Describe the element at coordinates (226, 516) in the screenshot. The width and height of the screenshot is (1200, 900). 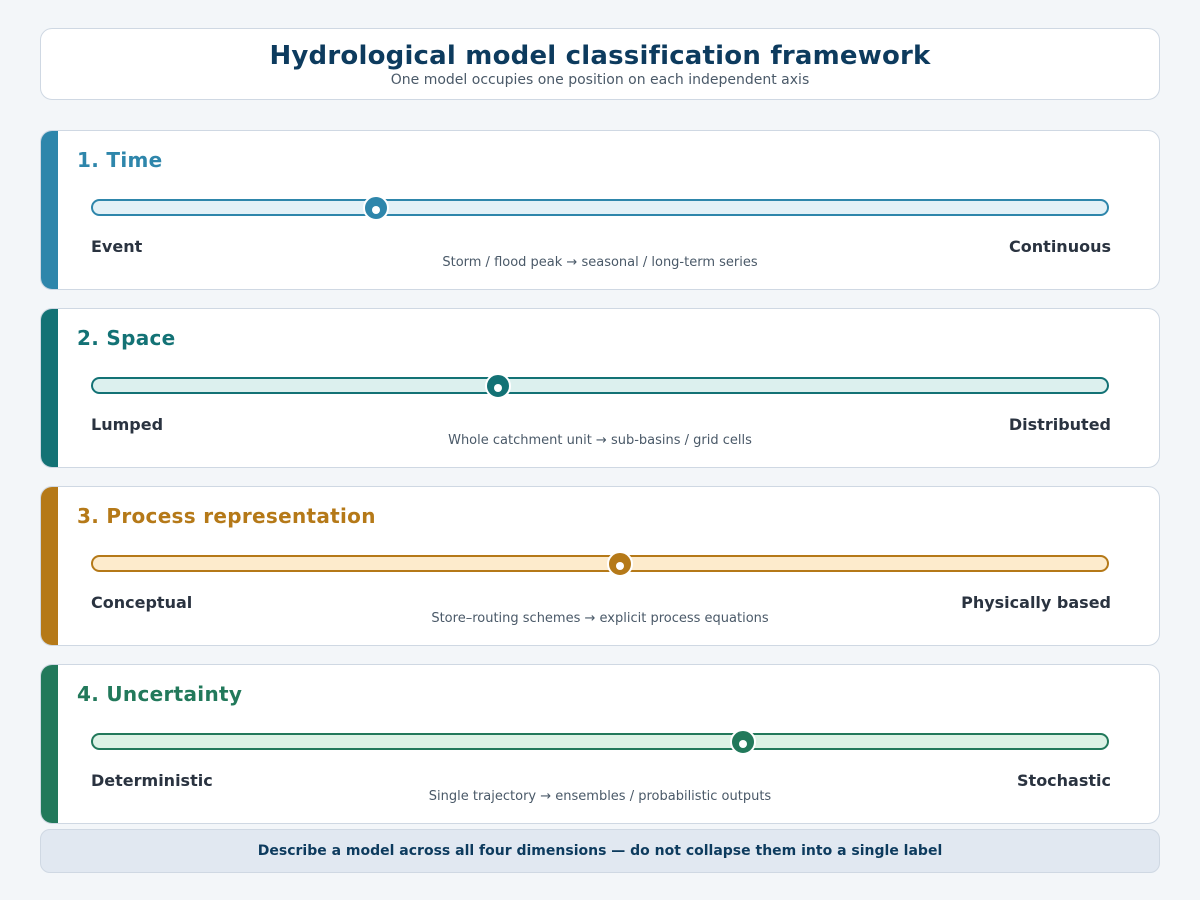
I see `axis-title: 3. Process representation` at that location.